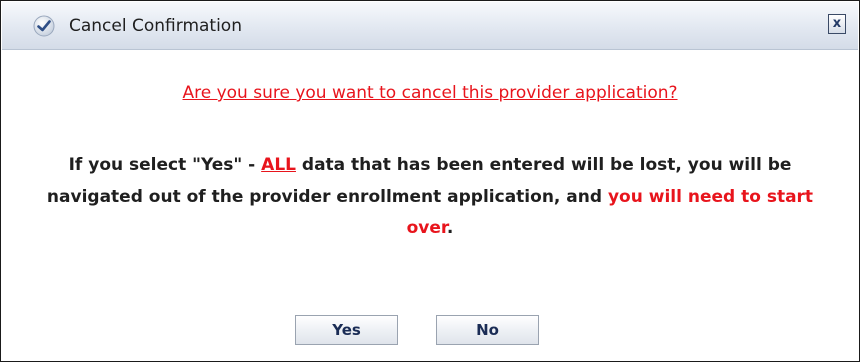 The height and width of the screenshot is (364, 862). I want to click on dialog-title: Cancel Confirmation, so click(155, 26).